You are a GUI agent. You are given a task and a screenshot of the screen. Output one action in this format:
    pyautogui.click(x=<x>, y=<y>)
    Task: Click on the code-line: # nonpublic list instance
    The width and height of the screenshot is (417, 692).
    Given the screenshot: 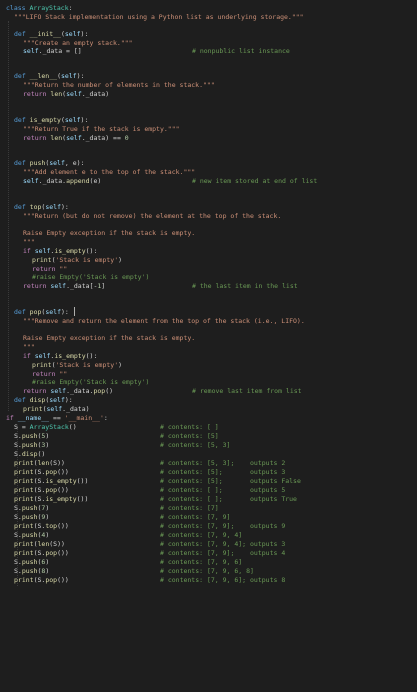 What is the action you would take?
    pyautogui.click(x=241, y=51)
    